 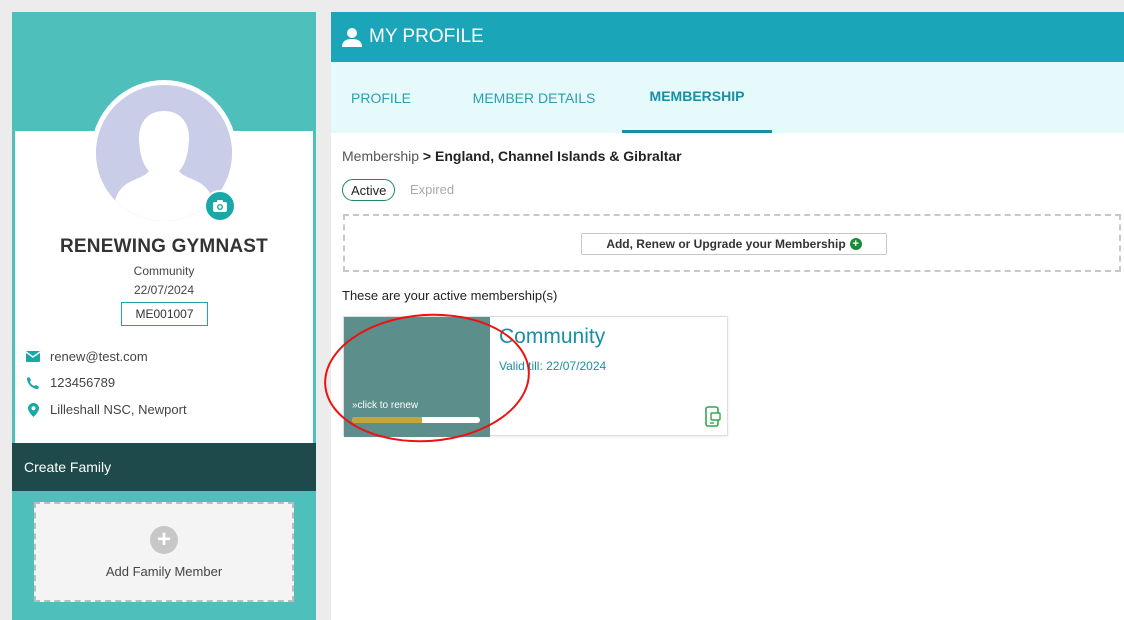 I want to click on active-memberships-text: These are your active membership(s), so click(x=450, y=295).